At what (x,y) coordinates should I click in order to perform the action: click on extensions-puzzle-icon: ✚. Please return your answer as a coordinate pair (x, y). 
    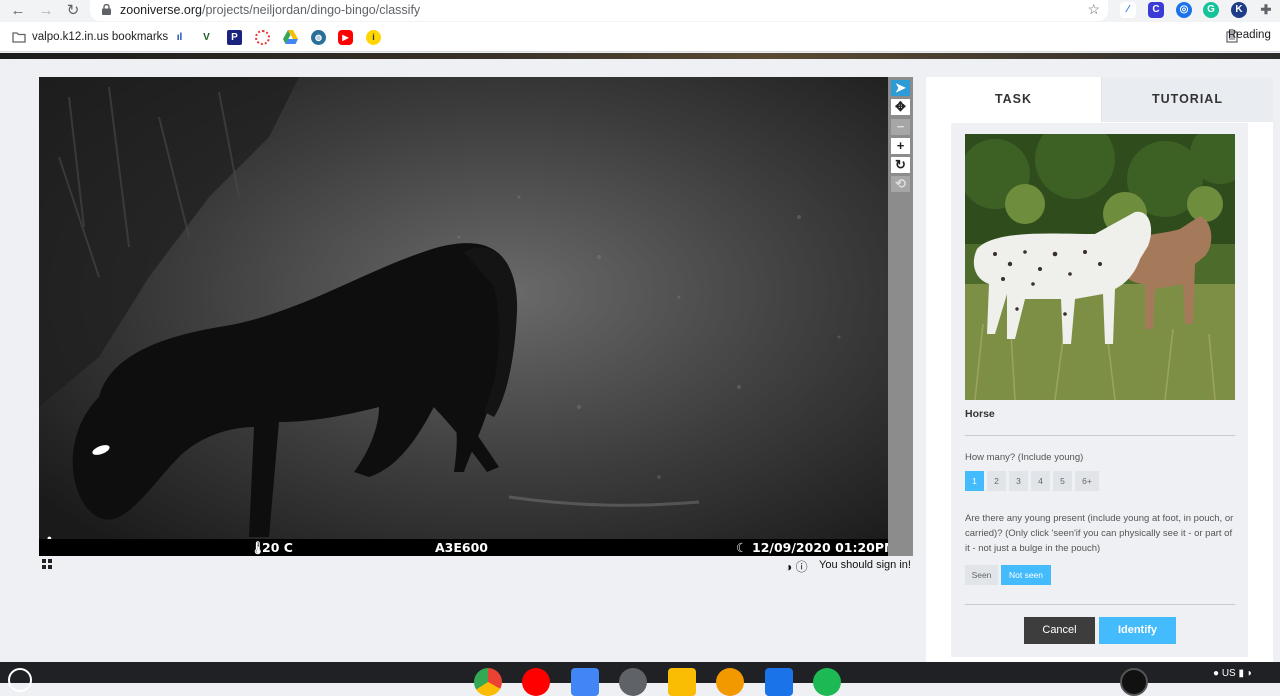
    Looking at the image, I should click on (1266, 10).